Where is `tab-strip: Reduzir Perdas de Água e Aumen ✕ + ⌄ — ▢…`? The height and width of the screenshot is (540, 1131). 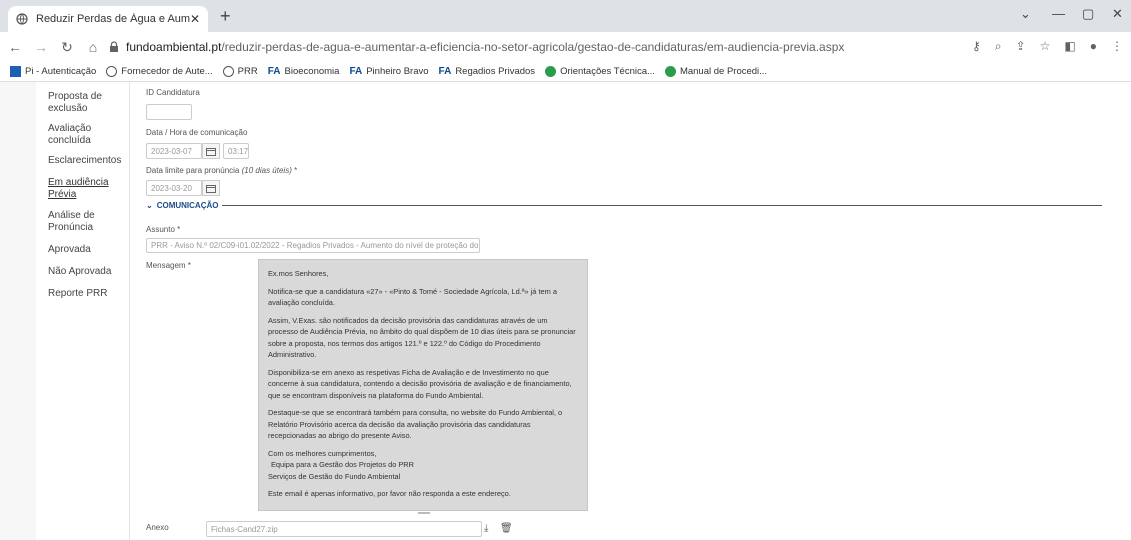
tab-strip: Reduzir Perdas de Água e Aumen ✕ + ⌄ — ▢… is located at coordinates (565, 16).